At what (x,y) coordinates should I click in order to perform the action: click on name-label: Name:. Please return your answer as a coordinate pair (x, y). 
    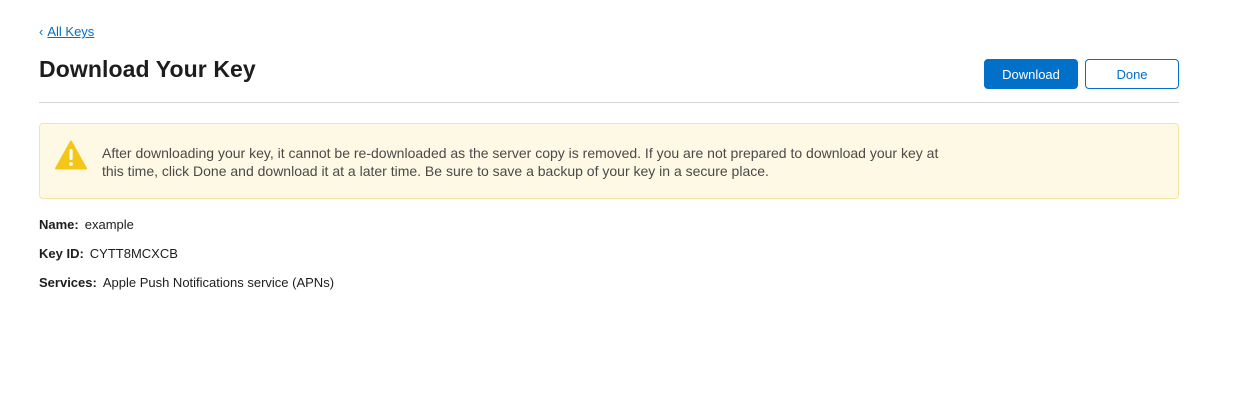
    Looking at the image, I should click on (59, 224).